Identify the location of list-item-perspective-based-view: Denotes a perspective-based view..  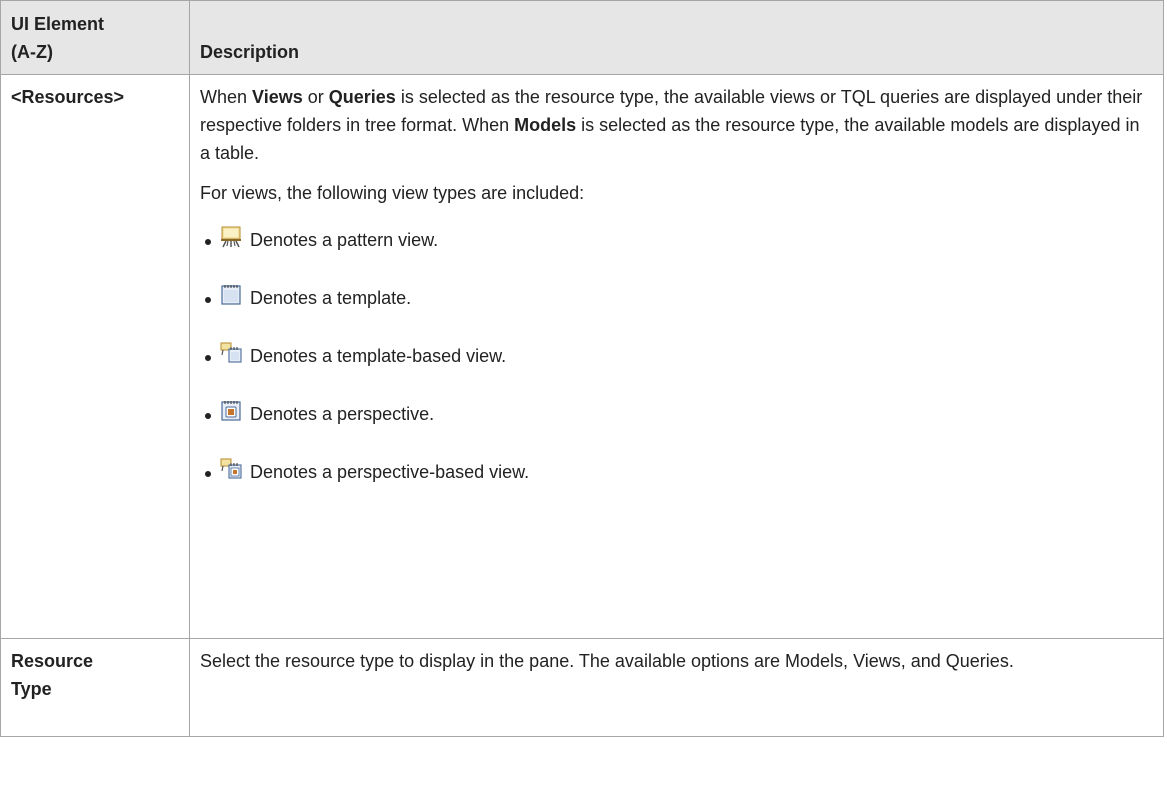
(676, 472).